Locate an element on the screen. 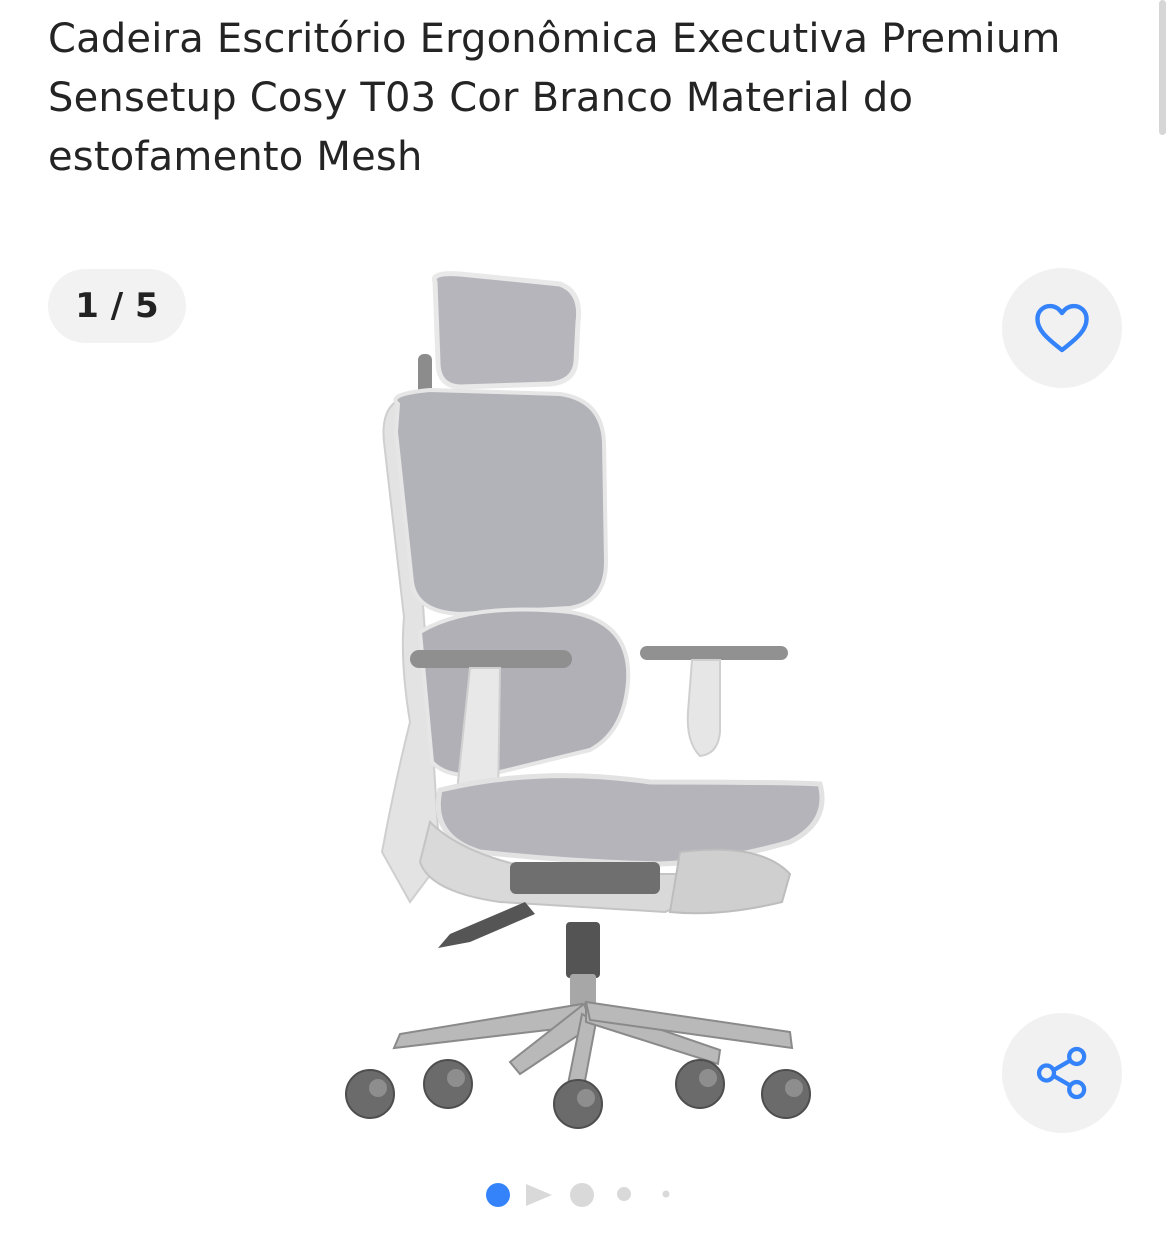  carousel-pagination is located at coordinates (578, 1195).